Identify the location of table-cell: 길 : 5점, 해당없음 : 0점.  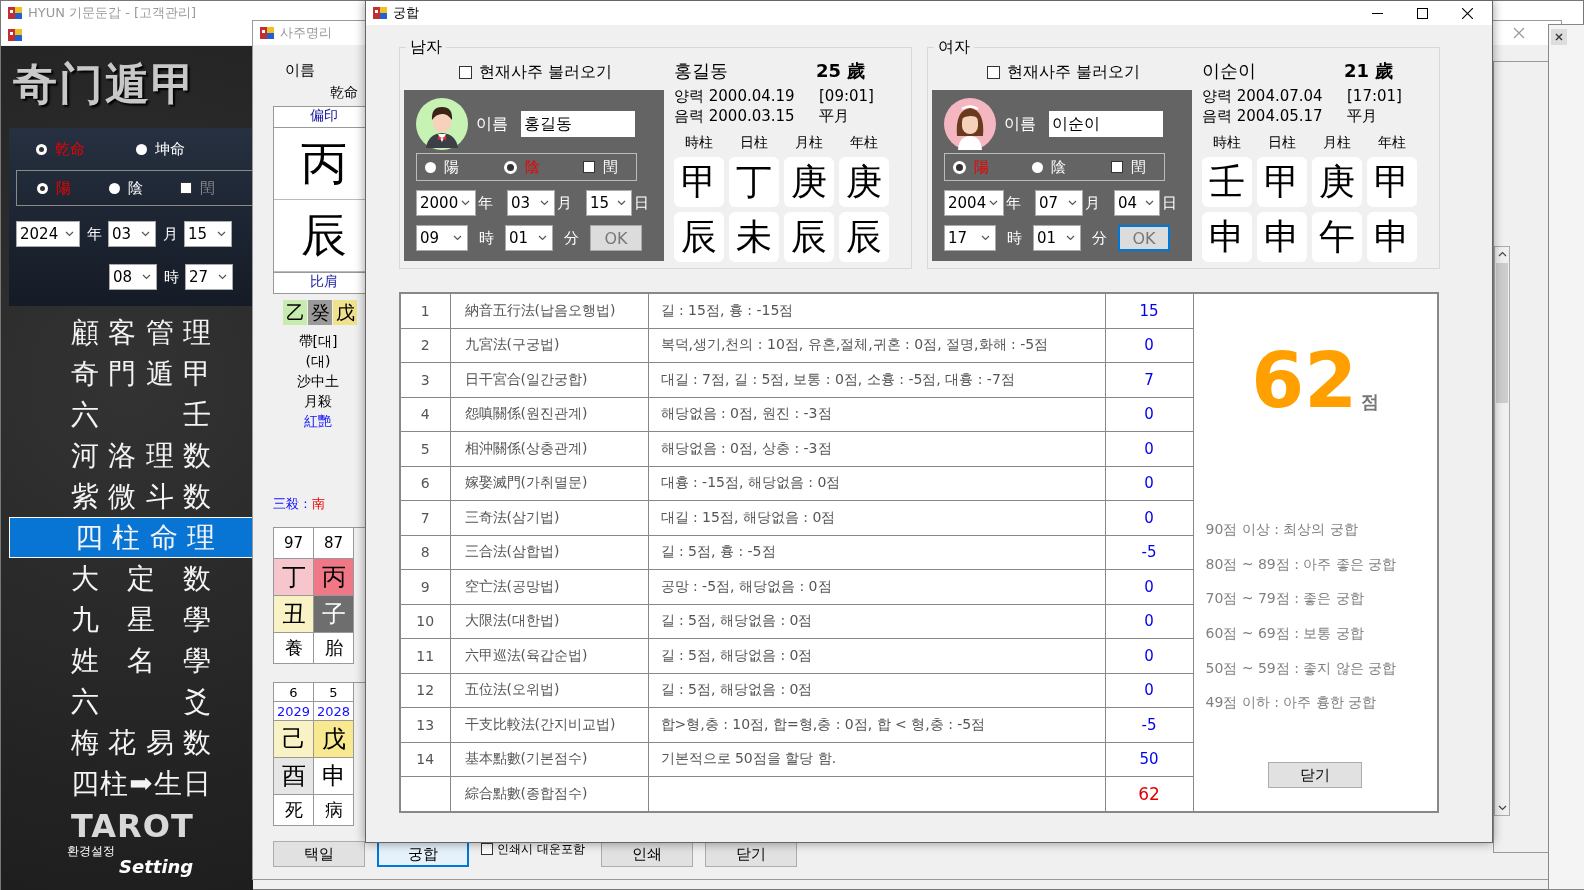
(876, 655).